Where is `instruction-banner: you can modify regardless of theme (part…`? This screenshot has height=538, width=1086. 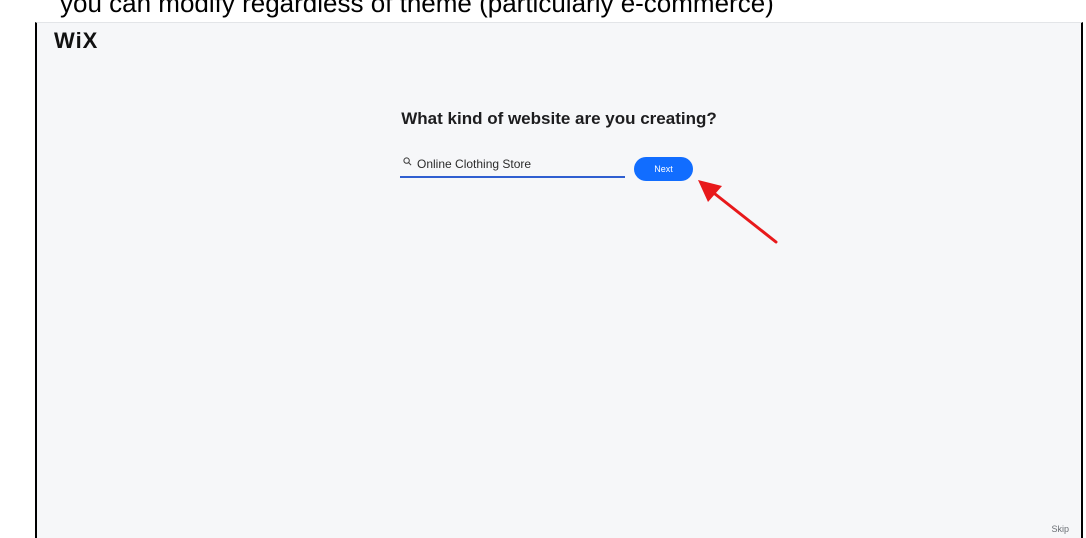
instruction-banner: you can modify regardless of theme (part… is located at coordinates (543, 11).